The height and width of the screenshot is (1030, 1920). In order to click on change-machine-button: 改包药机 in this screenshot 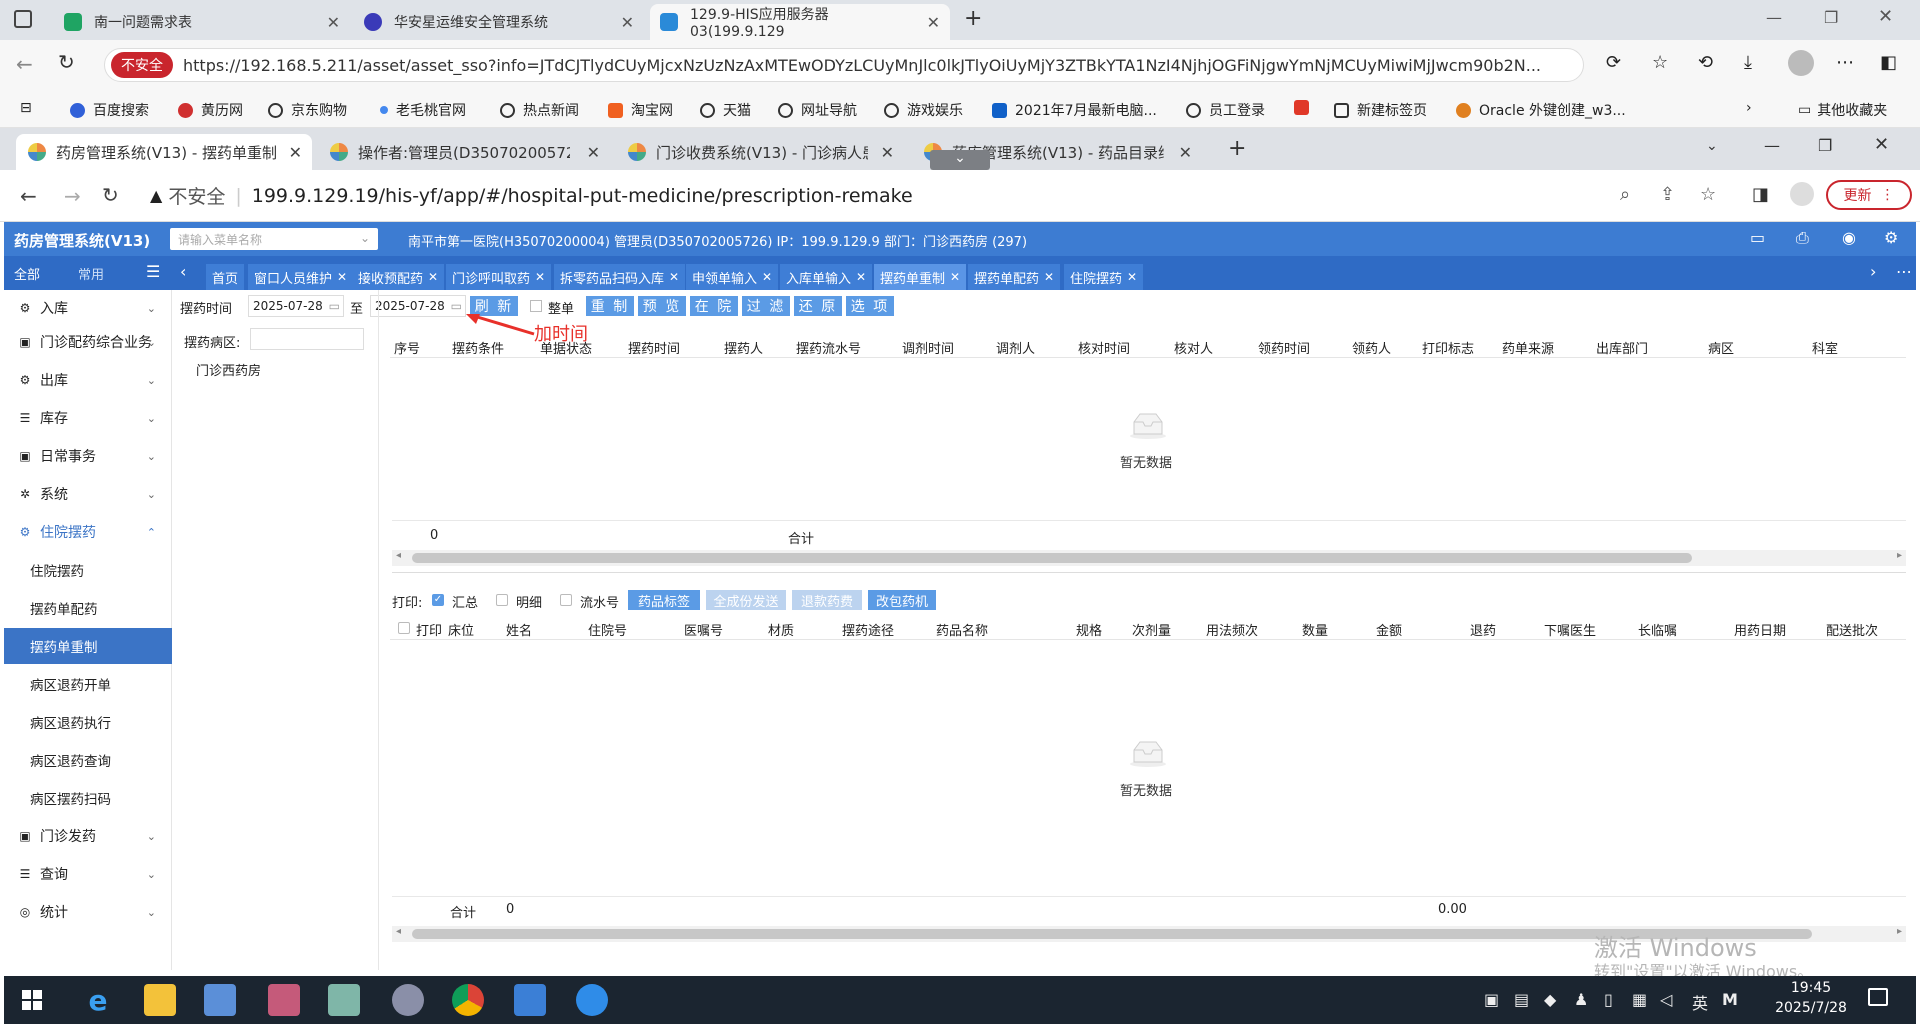, I will do `click(902, 600)`.